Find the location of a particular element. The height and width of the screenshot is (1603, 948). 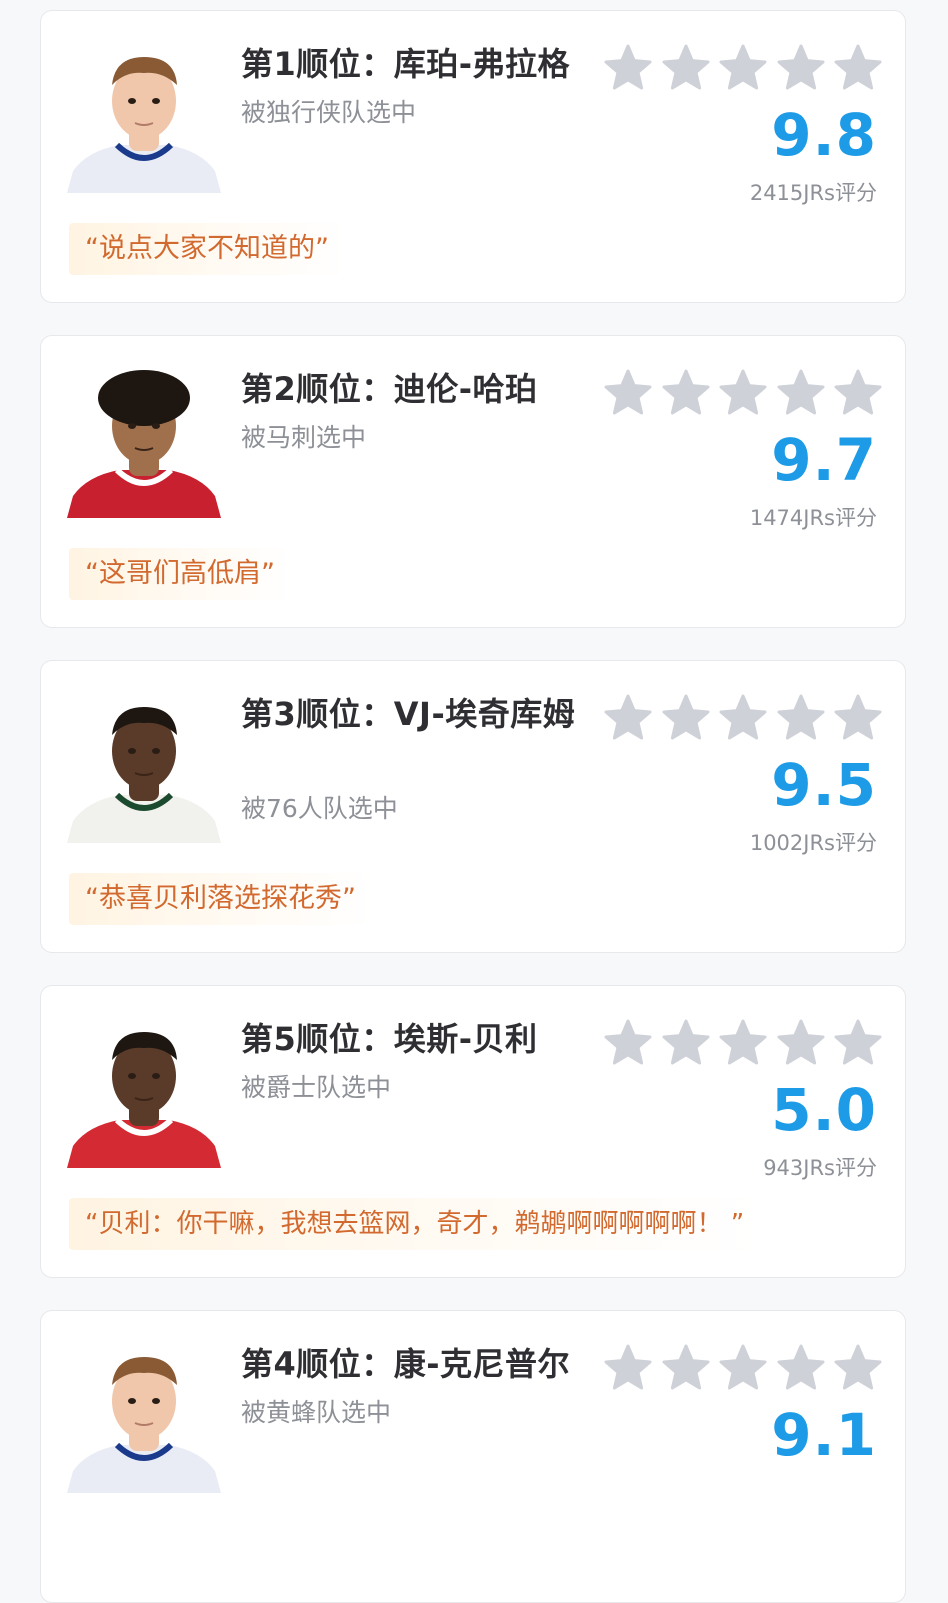

rating-score: 9.1 is located at coordinates (824, 1435).